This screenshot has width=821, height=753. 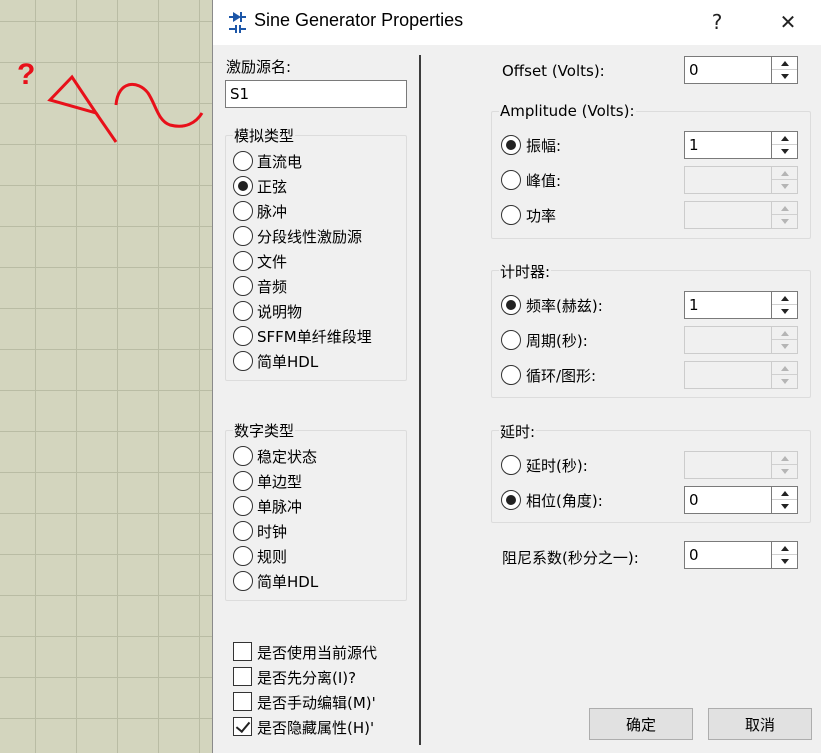 What do you see at coordinates (570, 558) in the screenshot?
I see `damping-label: 阻尼系数(秒分之一):` at bounding box center [570, 558].